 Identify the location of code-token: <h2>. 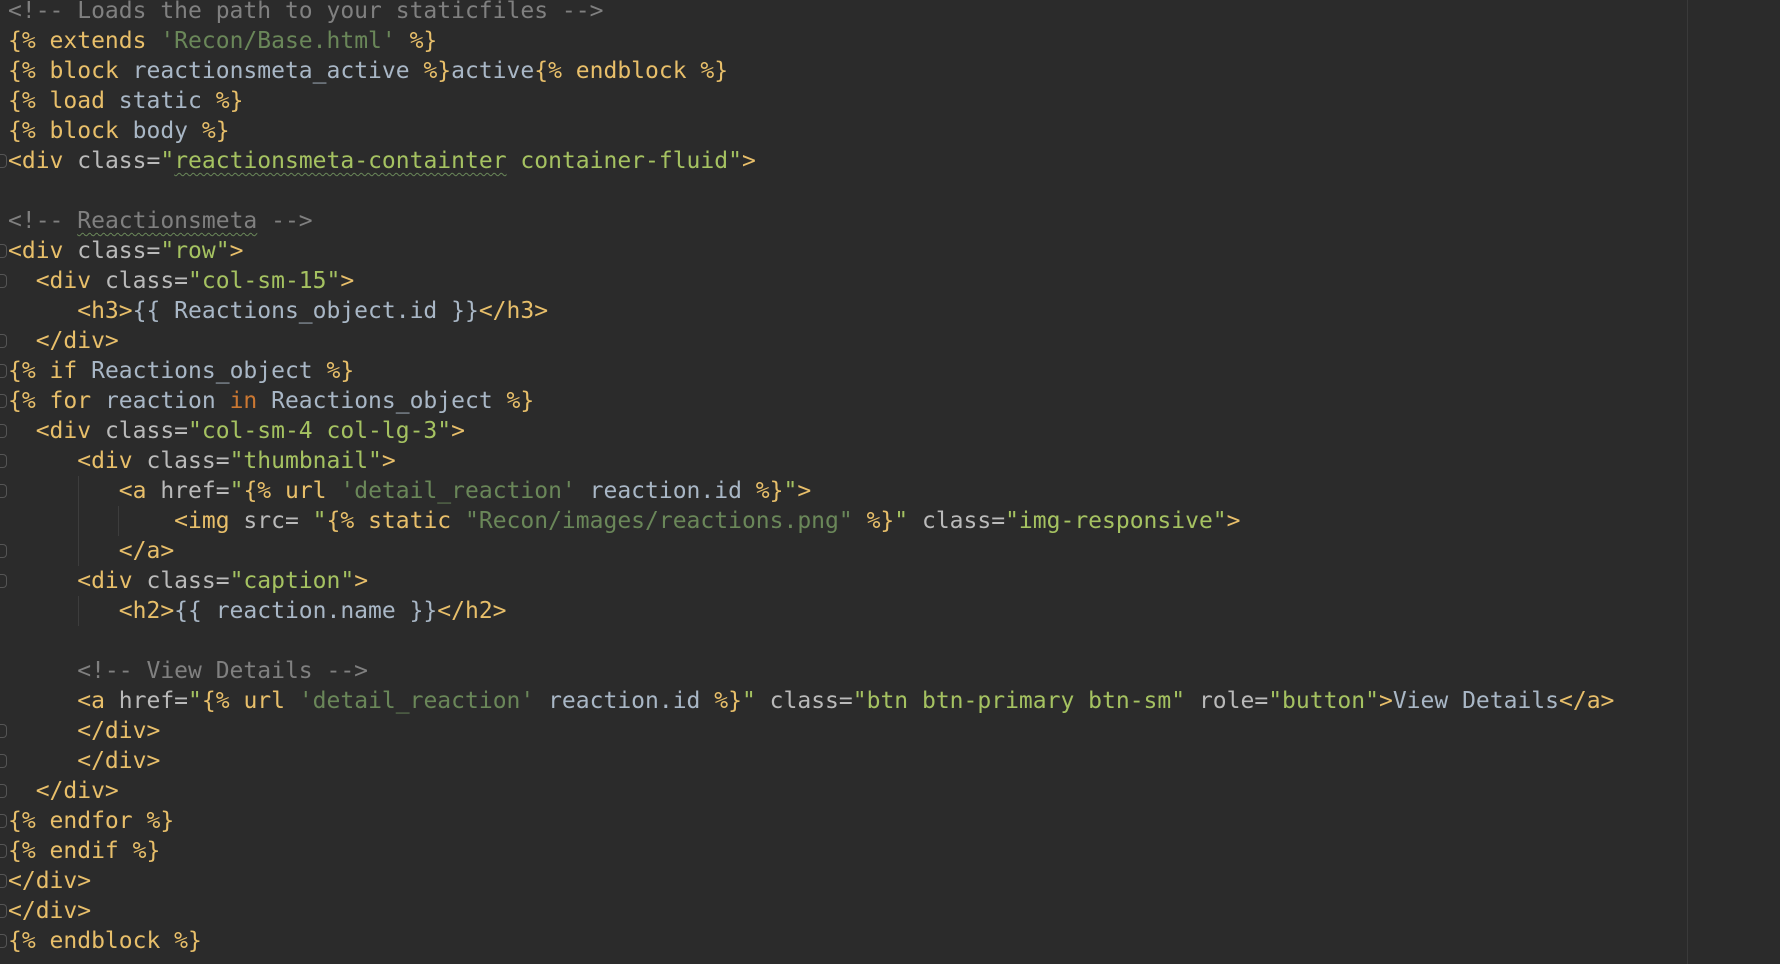
(91, 611).